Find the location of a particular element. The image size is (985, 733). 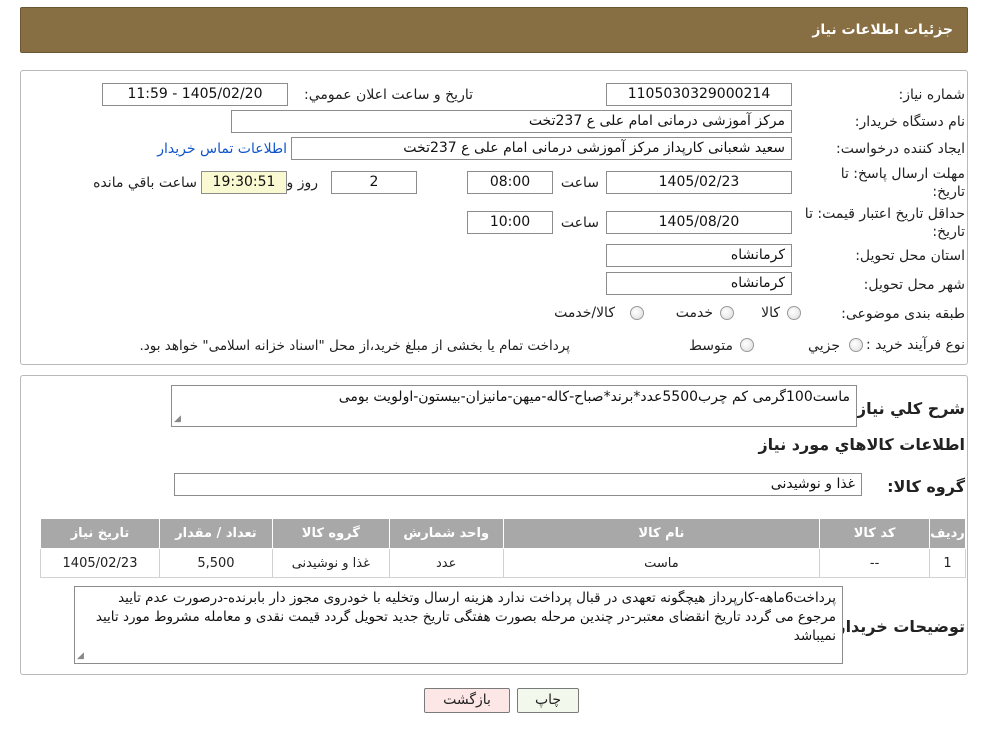

deadline-date-field: 1405/02/23 is located at coordinates (699, 182).